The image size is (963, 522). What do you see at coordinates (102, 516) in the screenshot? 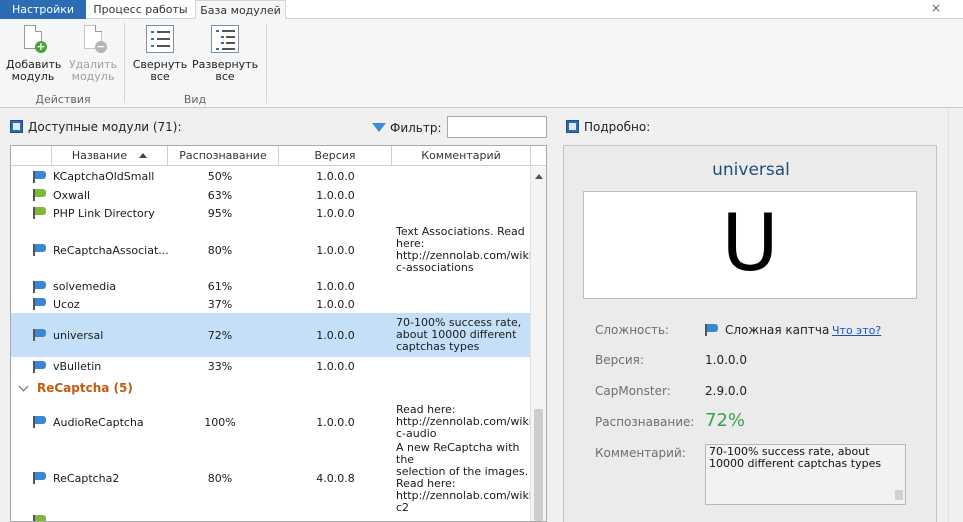
I see `cell-name` at bounding box center [102, 516].